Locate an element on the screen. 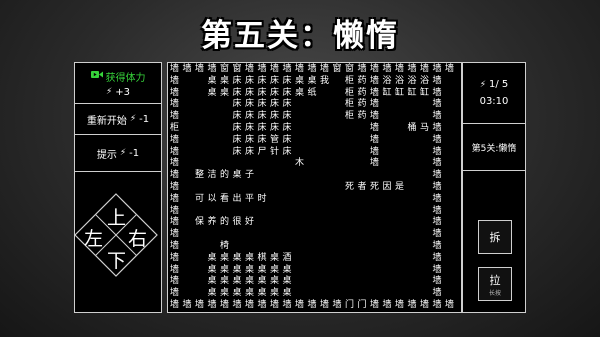  level-name: 第5关:懒惰 is located at coordinates (494, 148).